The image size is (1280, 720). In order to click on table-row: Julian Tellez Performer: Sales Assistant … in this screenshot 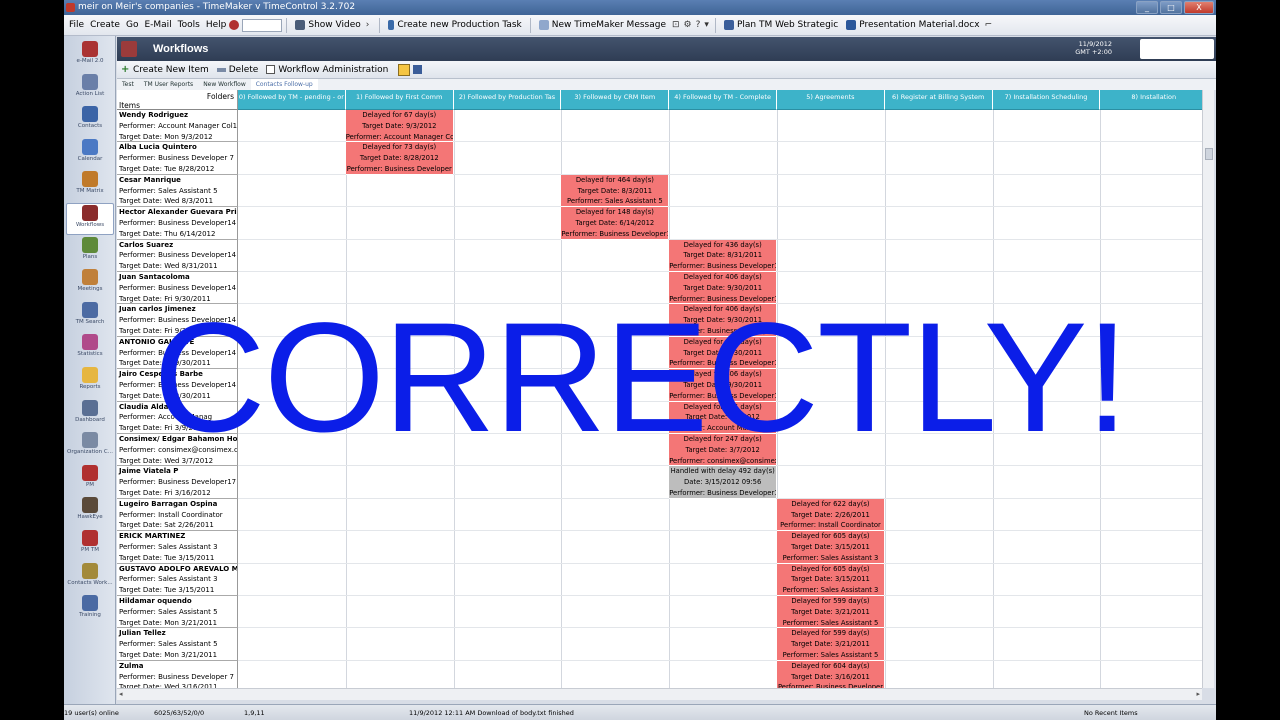, I will do `click(177, 644)`.